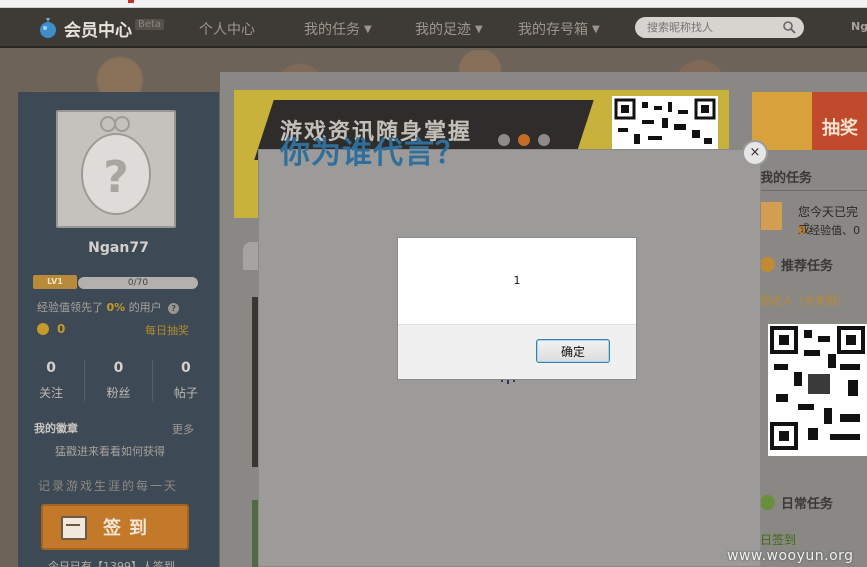 The height and width of the screenshot is (567, 867). I want to click on exp-percent: 0%, so click(116, 307).